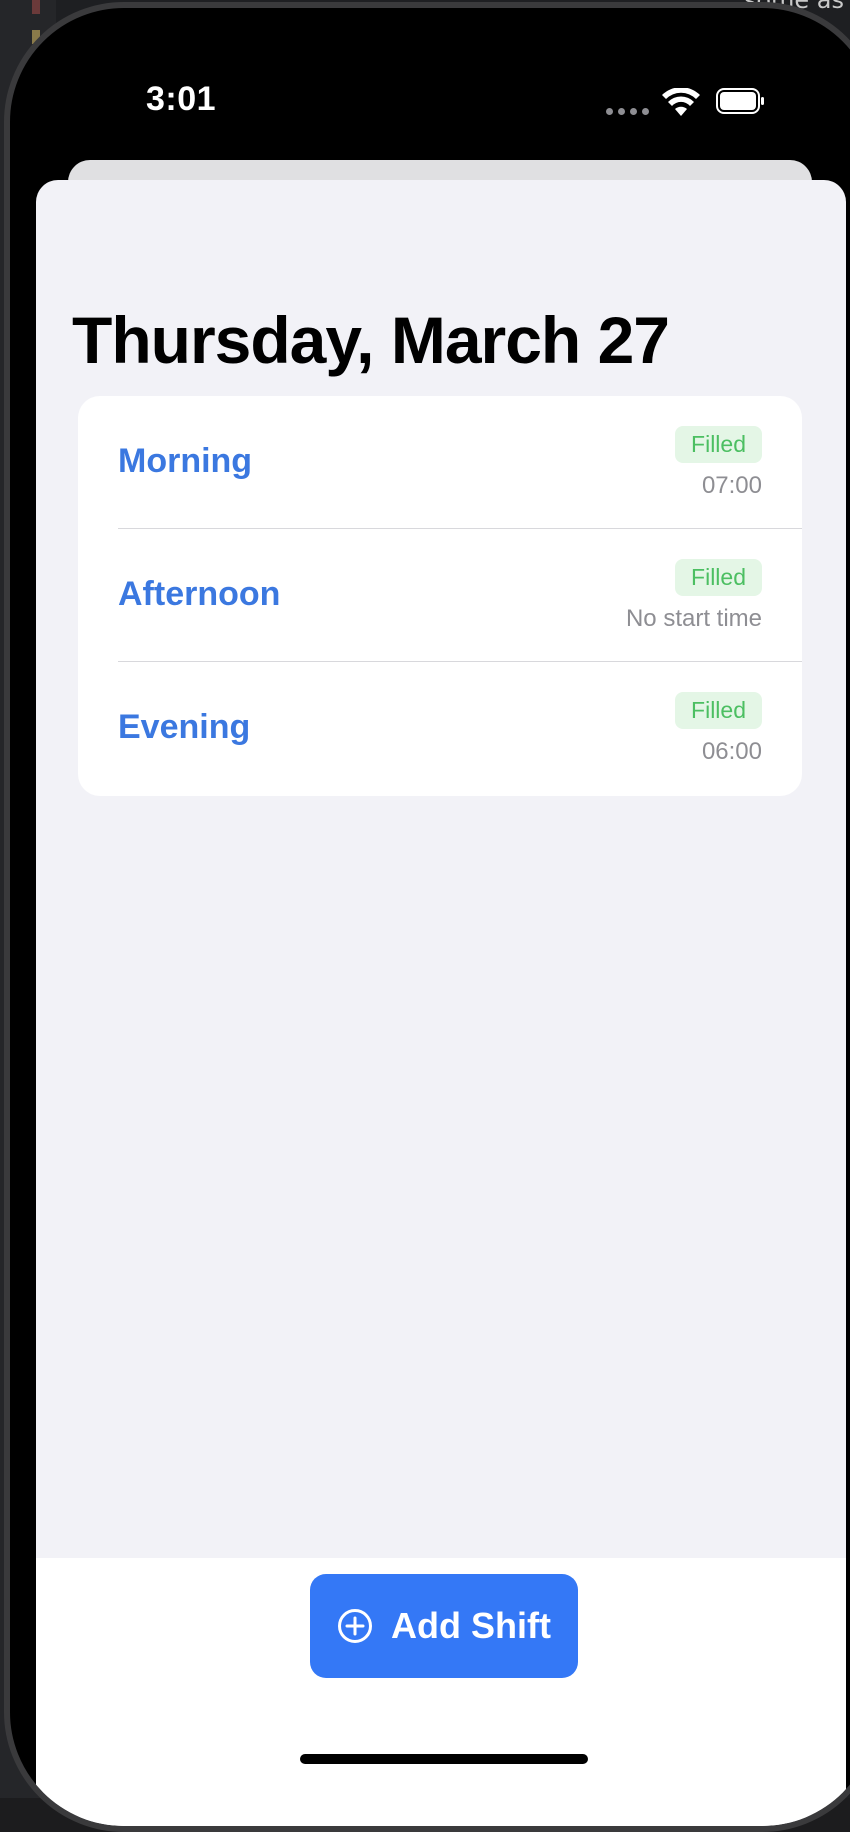  Describe the element at coordinates (371, 340) in the screenshot. I see `page-title: Thursday, March 27` at that location.